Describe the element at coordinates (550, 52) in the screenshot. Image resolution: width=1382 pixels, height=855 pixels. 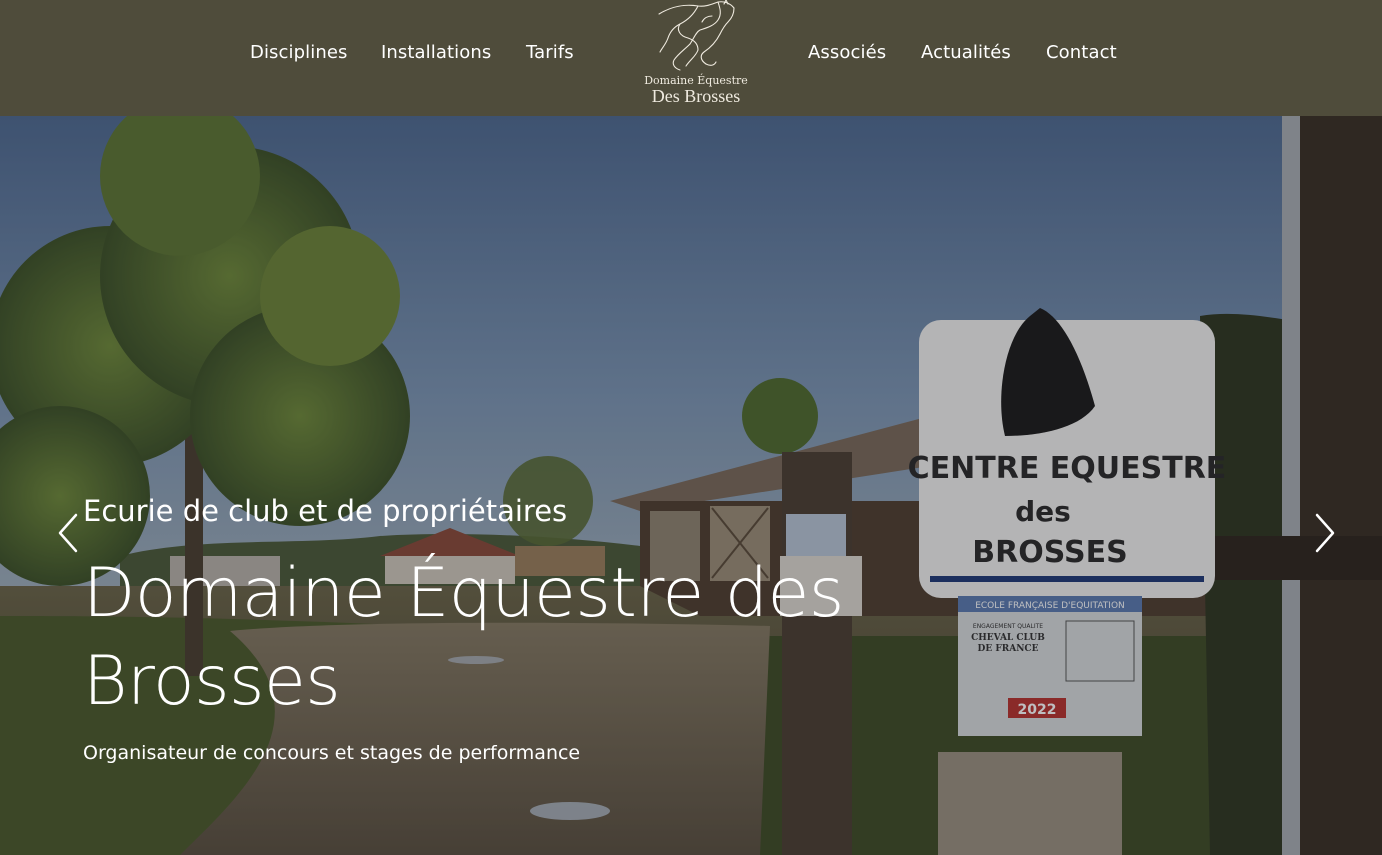
I see `nav-tarifs: Tarifs` at that location.